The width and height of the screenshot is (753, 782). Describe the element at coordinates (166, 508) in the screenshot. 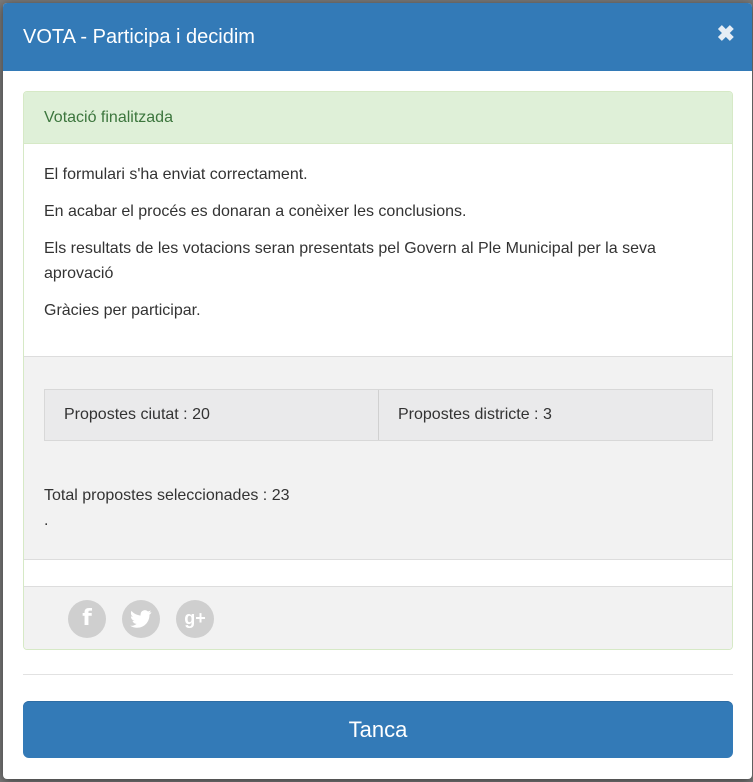

I see `total-proposals: Total propostes seleccionades : 23 .` at that location.